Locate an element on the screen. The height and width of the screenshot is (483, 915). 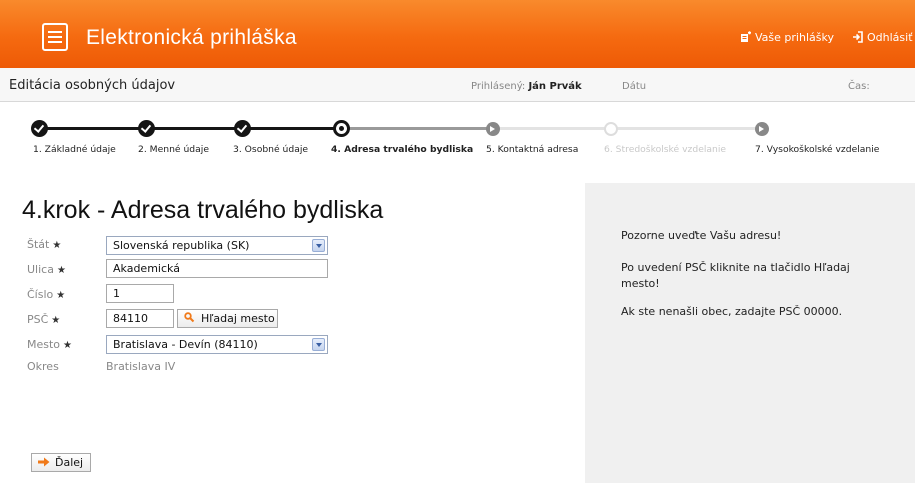
cislo-label: Číslo ★ is located at coordinates (46, 294).